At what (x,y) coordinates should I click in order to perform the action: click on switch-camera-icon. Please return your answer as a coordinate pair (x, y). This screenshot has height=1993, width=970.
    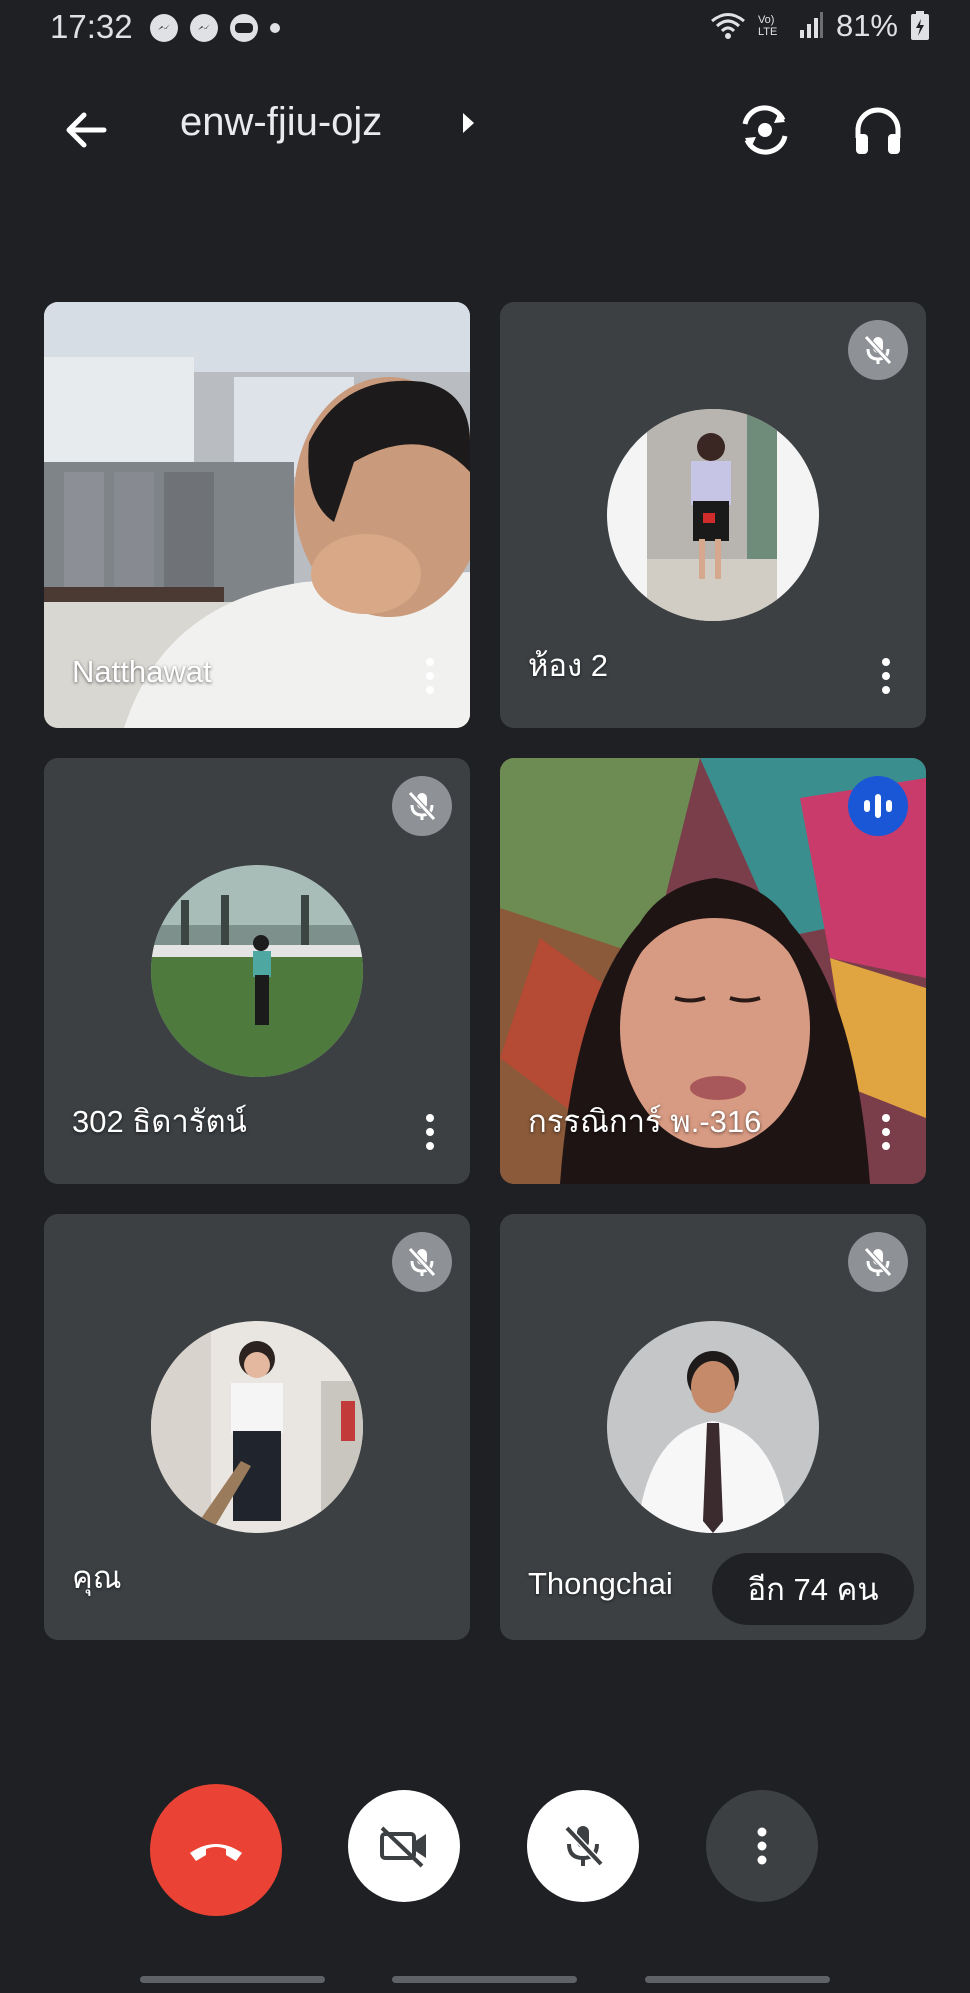
    Looking at the image, I should click on (765, 130).